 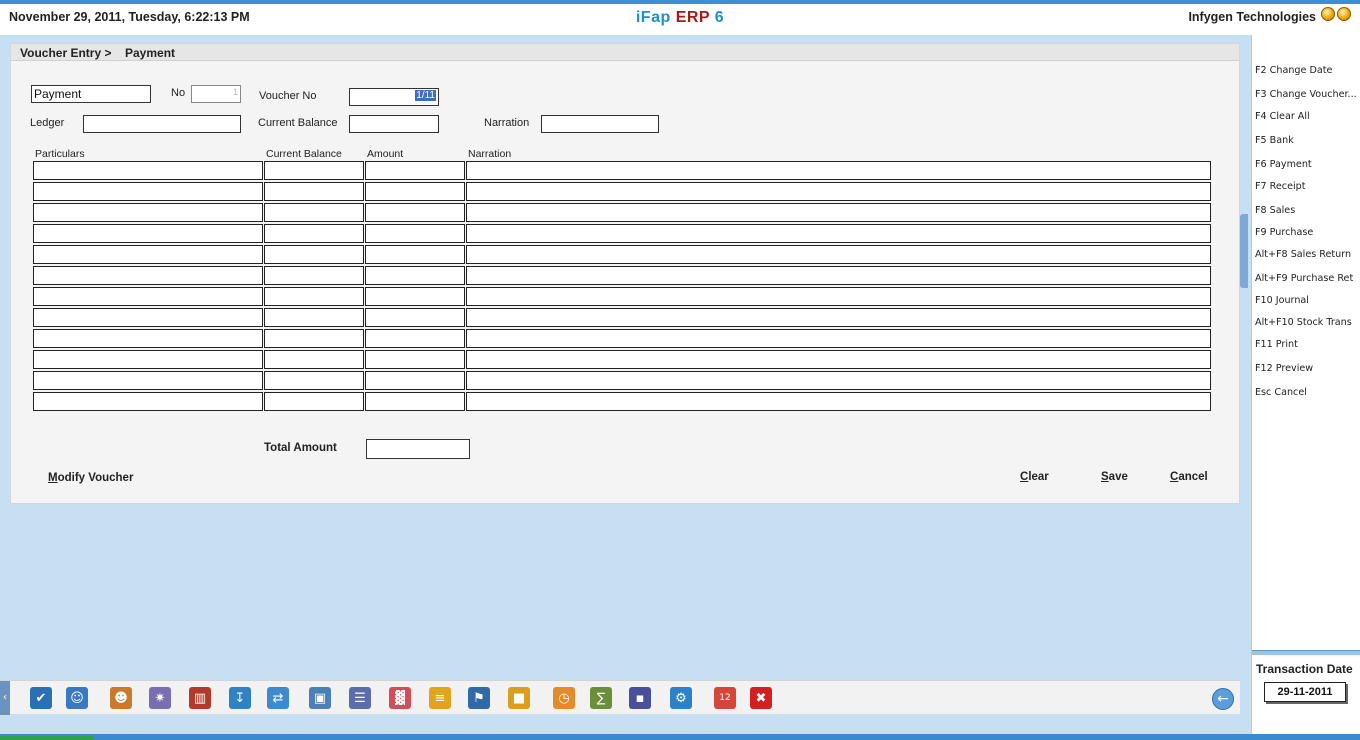 I want to click on calculator-icon: ∑, so click(x=601, y=698).